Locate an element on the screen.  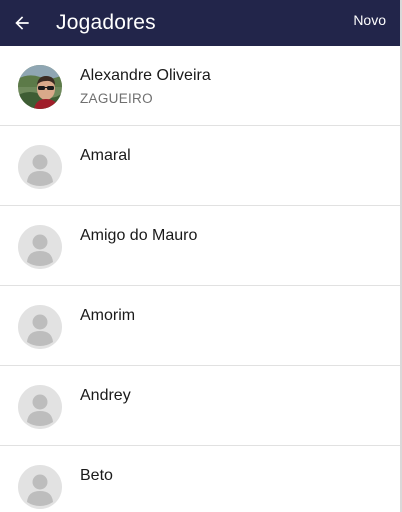
page-title: Jogadores is located at coordinates (106, 22).